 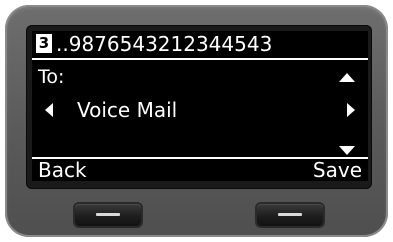 I want to click on left-display-key-button, so click(x=108, y=215).